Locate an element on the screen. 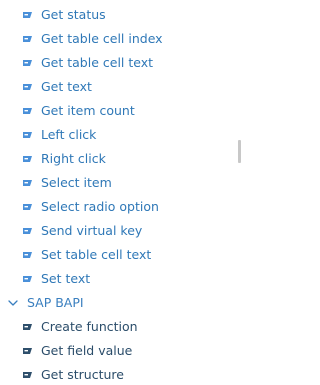  list-item-get-table-cell-text: Get table cell text is located at coordinates (118, 63).